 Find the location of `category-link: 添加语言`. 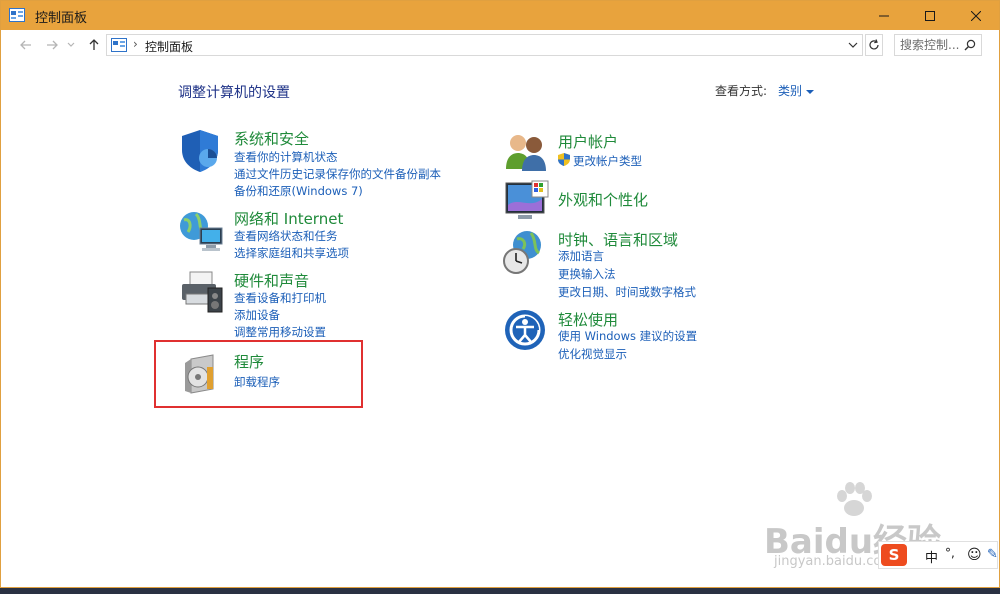

category-link: 添加语言 is located at coordinates (581, 256).